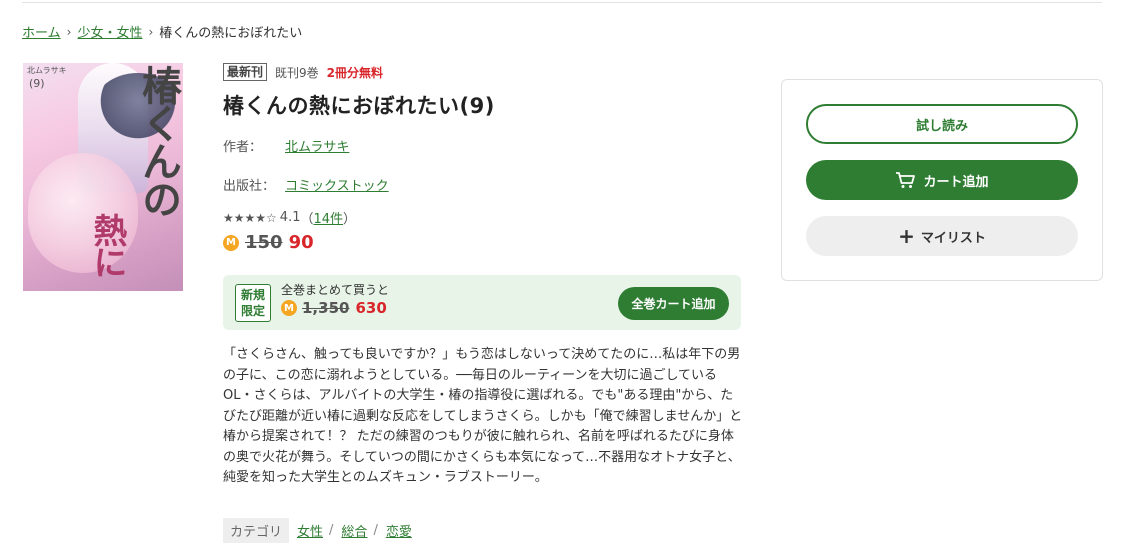 The height and width of the screenshot is (547, 1132). Describe the element at coordinates (243, 147) in the screenshot. I see `author-label: 作者：` at that location.